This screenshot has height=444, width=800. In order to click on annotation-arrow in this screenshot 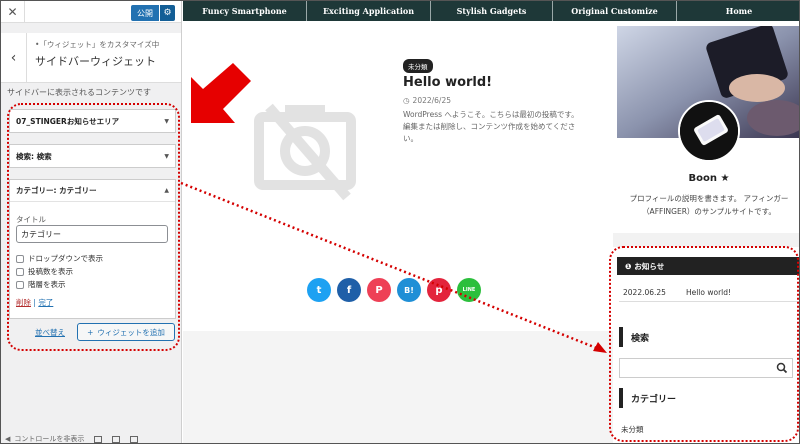, I will do `click(221, 93)`.